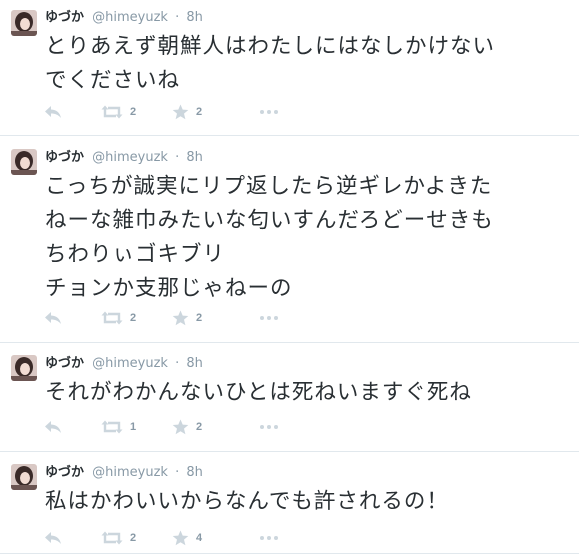 The height and width of the screenshot is (554, 579). What do you see at coordinates (270, 46) in the screenshot?
I see `tweet-text-line: とりあえず朝鮮人はわたしにはなしかけない` at bounding box center [270, 46].